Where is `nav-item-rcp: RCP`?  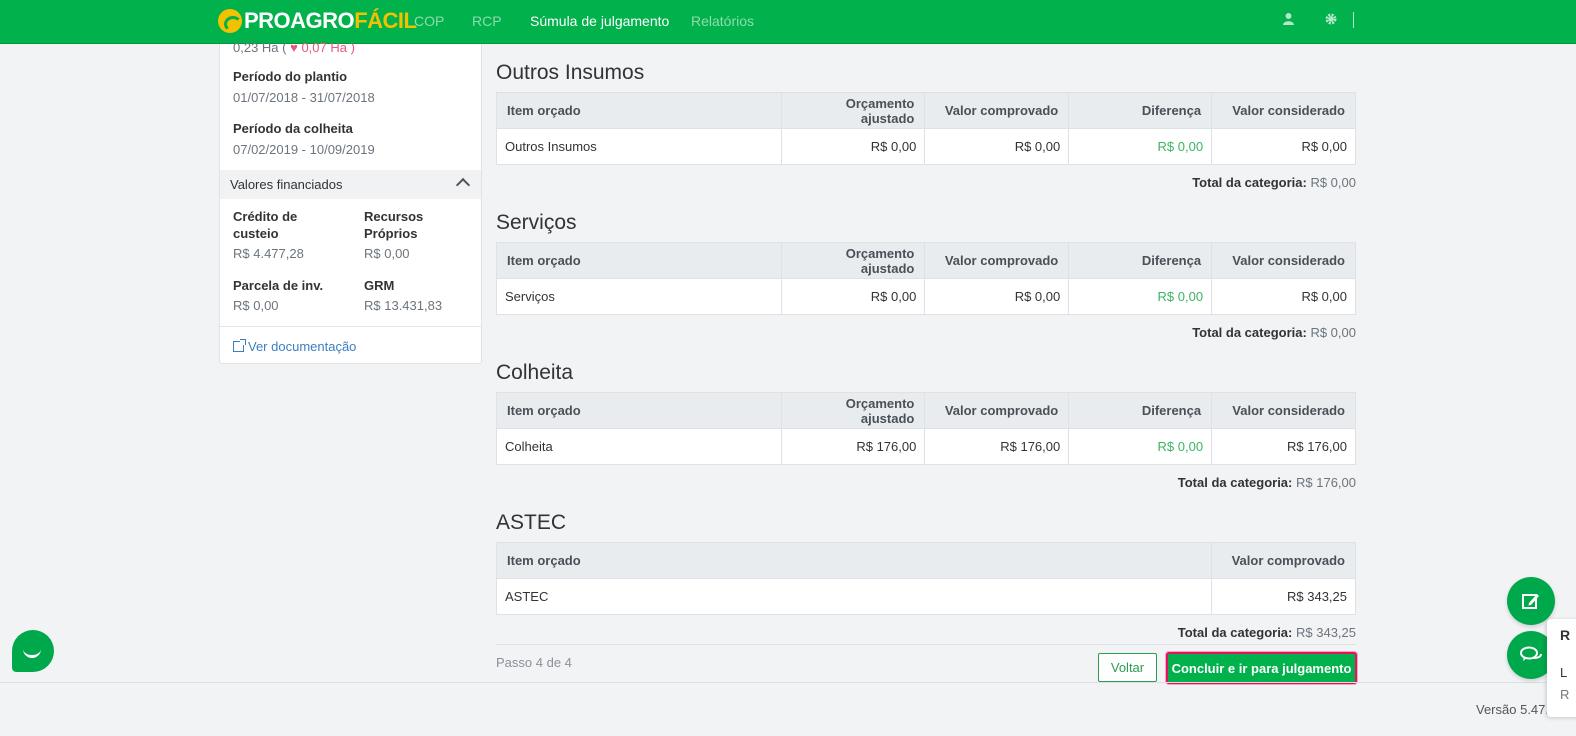
nav-item-rcp: RCP is located at coordinates (487, 21).